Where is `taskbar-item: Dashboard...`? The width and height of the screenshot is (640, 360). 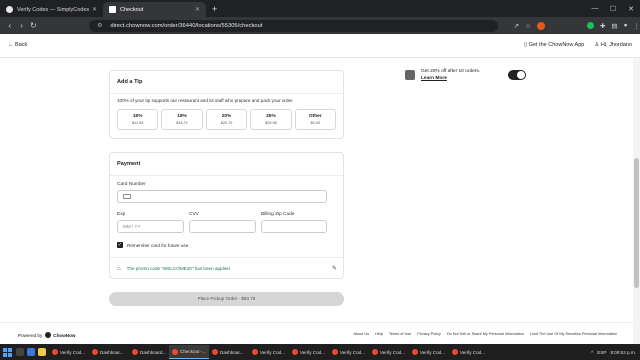 taskbar-item: Dashboard... is located at coordinates (149, 352).